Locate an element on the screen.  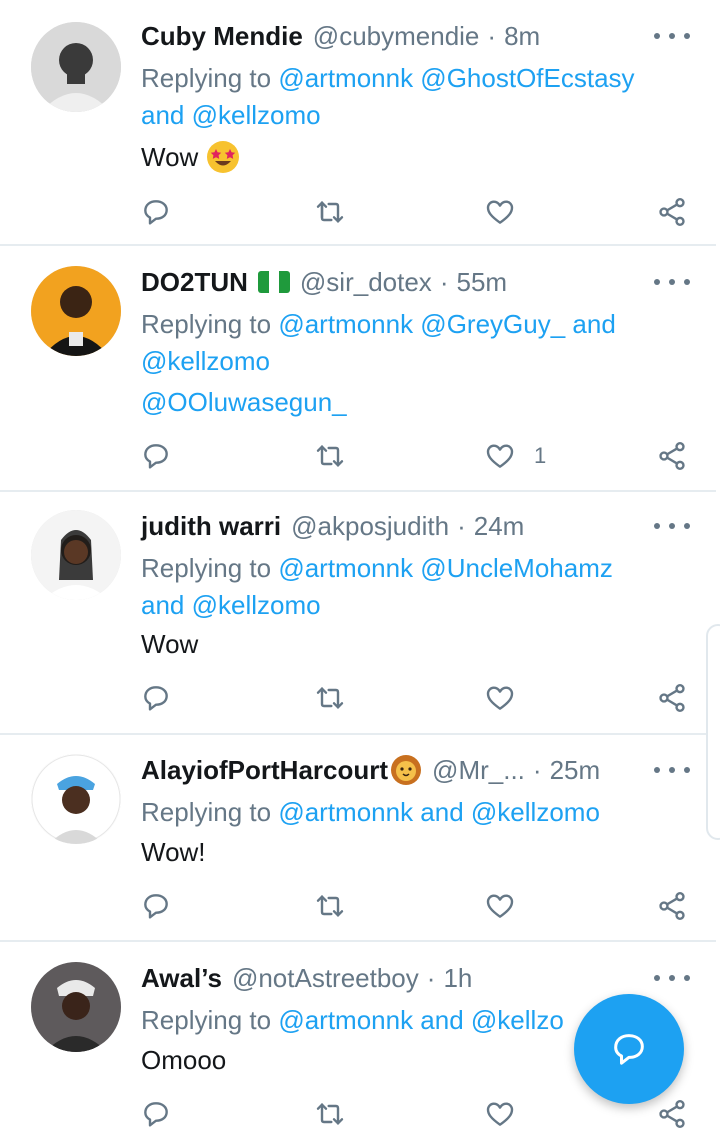
lion-face-emoji is located at coordinates (406, 770).